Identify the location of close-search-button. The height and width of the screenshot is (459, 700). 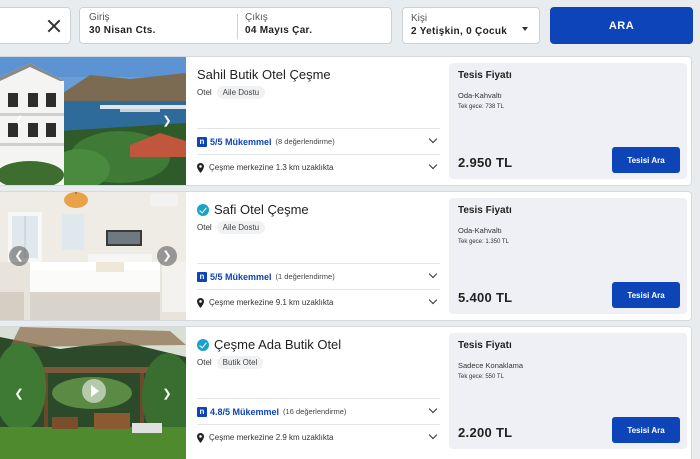
(35, 25).